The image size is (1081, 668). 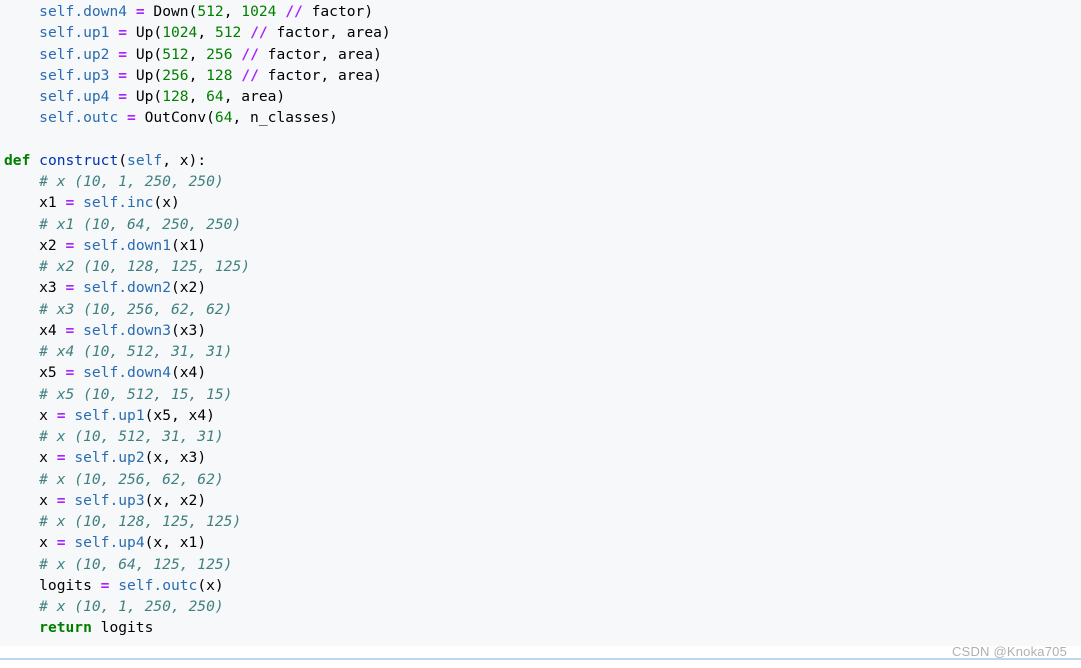 I want to click on code-line: logits = self.outc(x), so click(x=197, y=585).